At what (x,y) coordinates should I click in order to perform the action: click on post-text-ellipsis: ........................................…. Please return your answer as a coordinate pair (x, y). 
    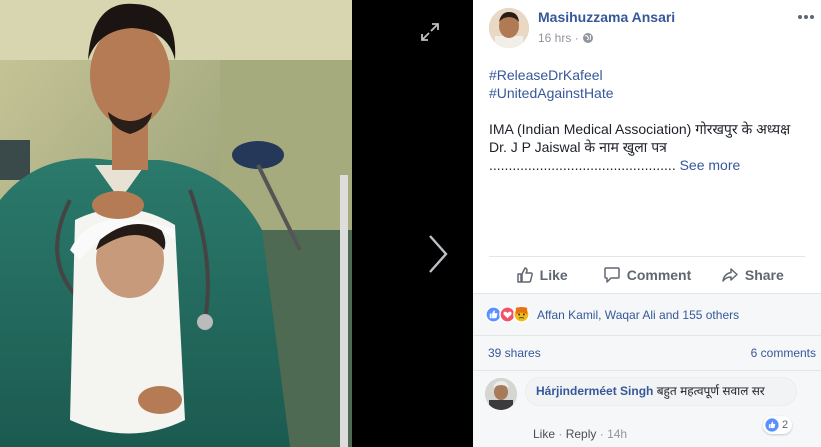
    Looking at the image, I should click on (582, 165).